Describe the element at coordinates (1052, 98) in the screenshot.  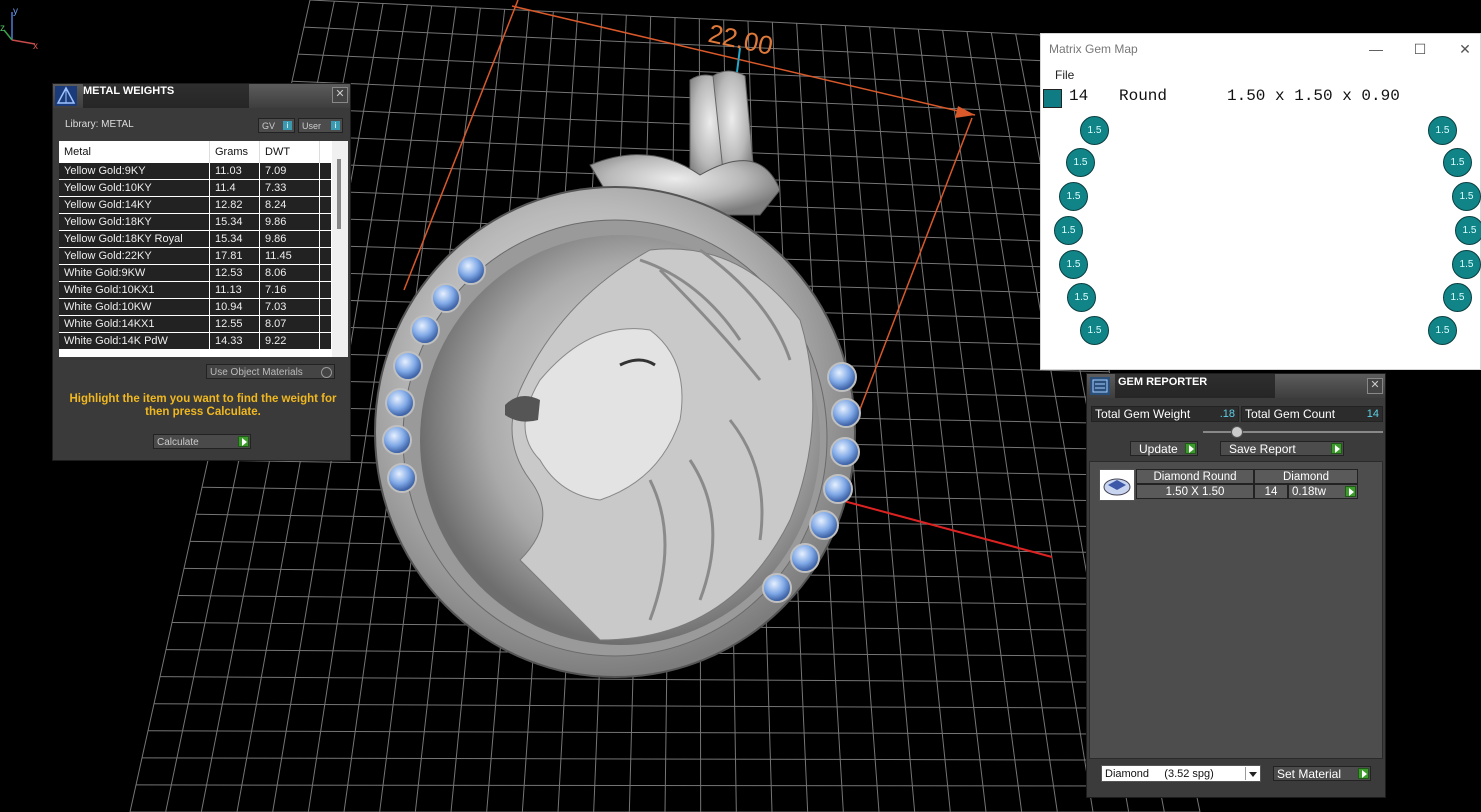
I see `gem-color-swatch` at that location.